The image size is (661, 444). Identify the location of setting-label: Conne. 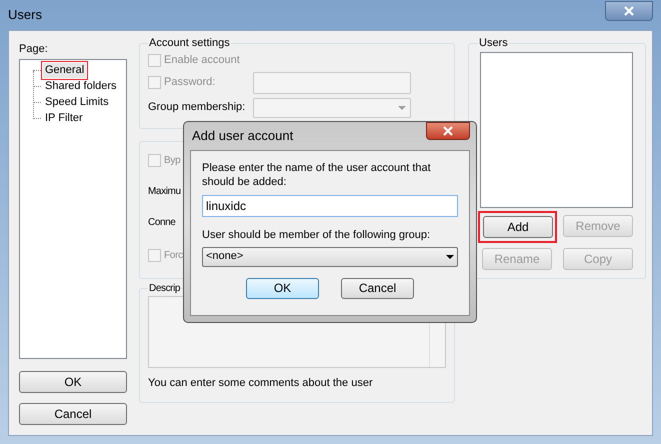
(162, 223).